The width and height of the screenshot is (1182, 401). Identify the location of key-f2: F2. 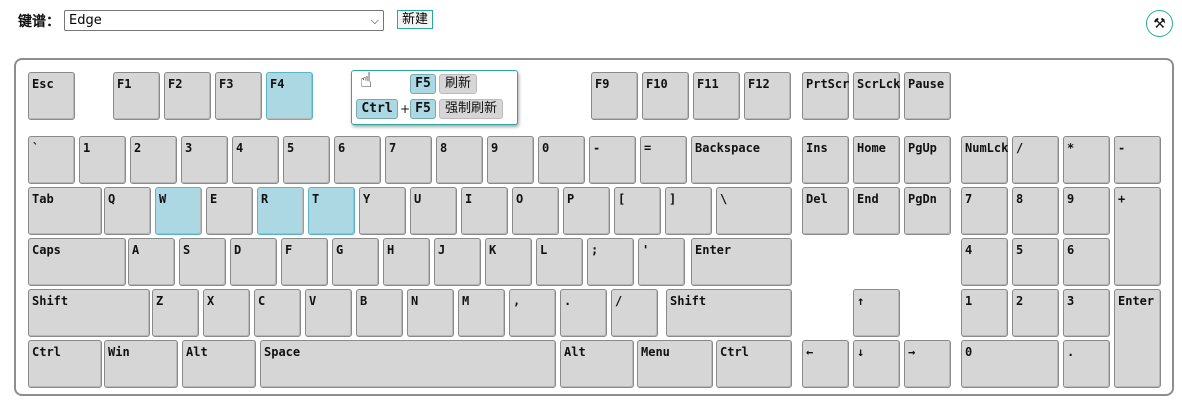
(187, 96).